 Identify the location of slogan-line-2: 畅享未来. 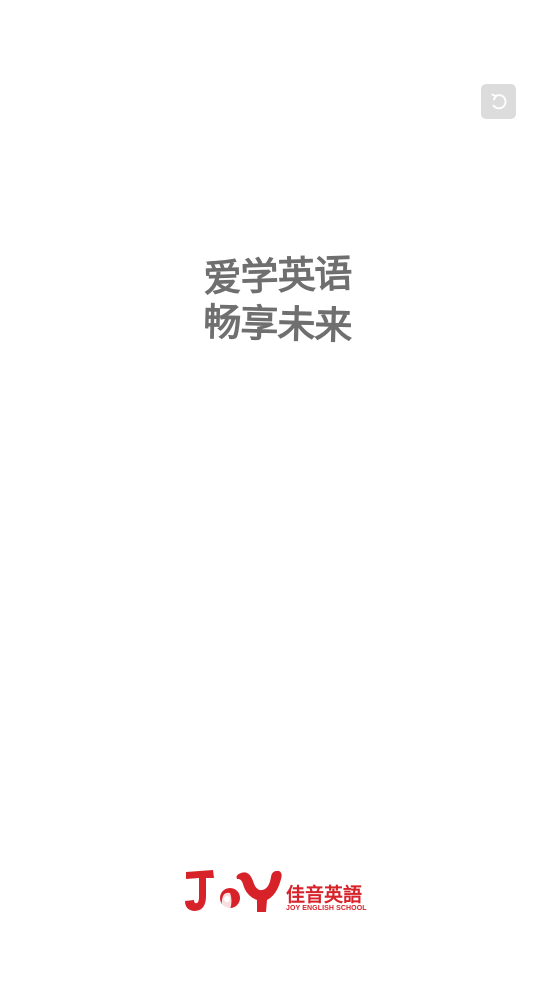
(277, 324).